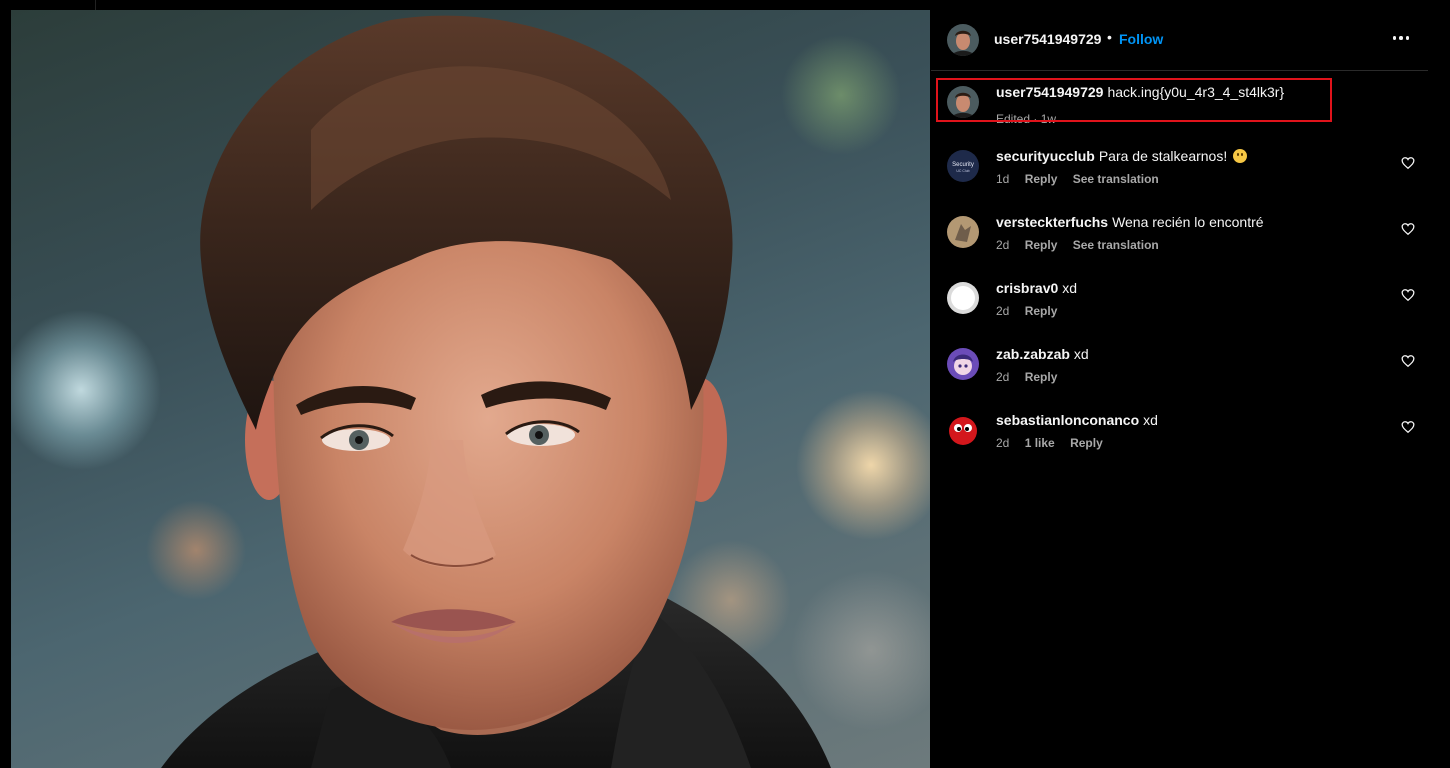 Image resolution: width=1450 pixels, height=768 pixels. Describe the element at coordinates (1141, 39) in the screenshot. I see `follow-button: Follow` at that location.